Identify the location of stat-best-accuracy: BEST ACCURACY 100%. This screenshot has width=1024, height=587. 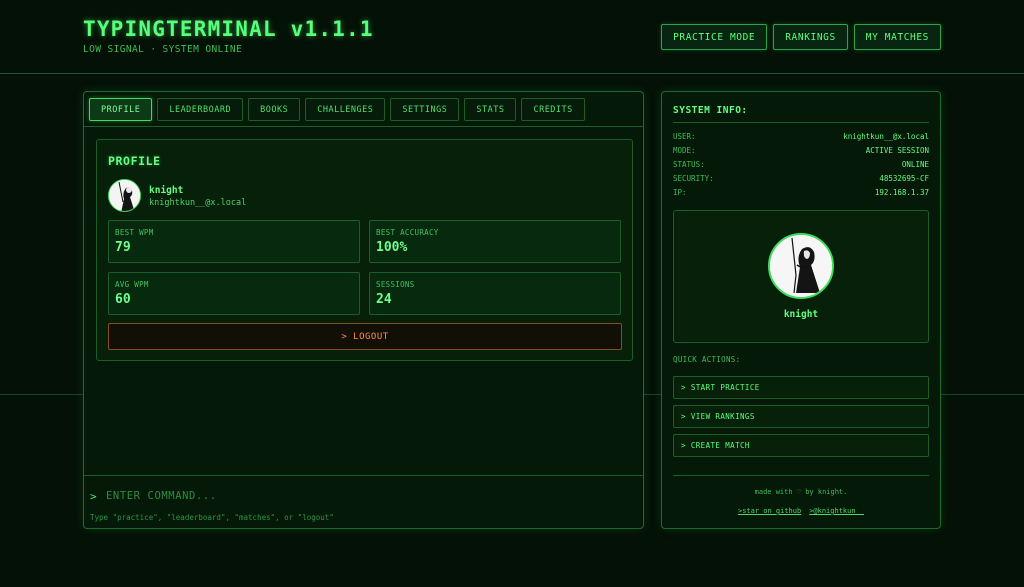
(495, 241).